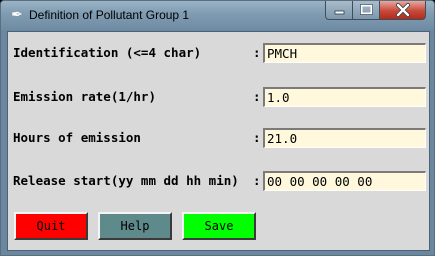  What do you see at coordinates (135, 226) in the screenshot?
I see `help-button: Help` at bounding box center [135, 226].